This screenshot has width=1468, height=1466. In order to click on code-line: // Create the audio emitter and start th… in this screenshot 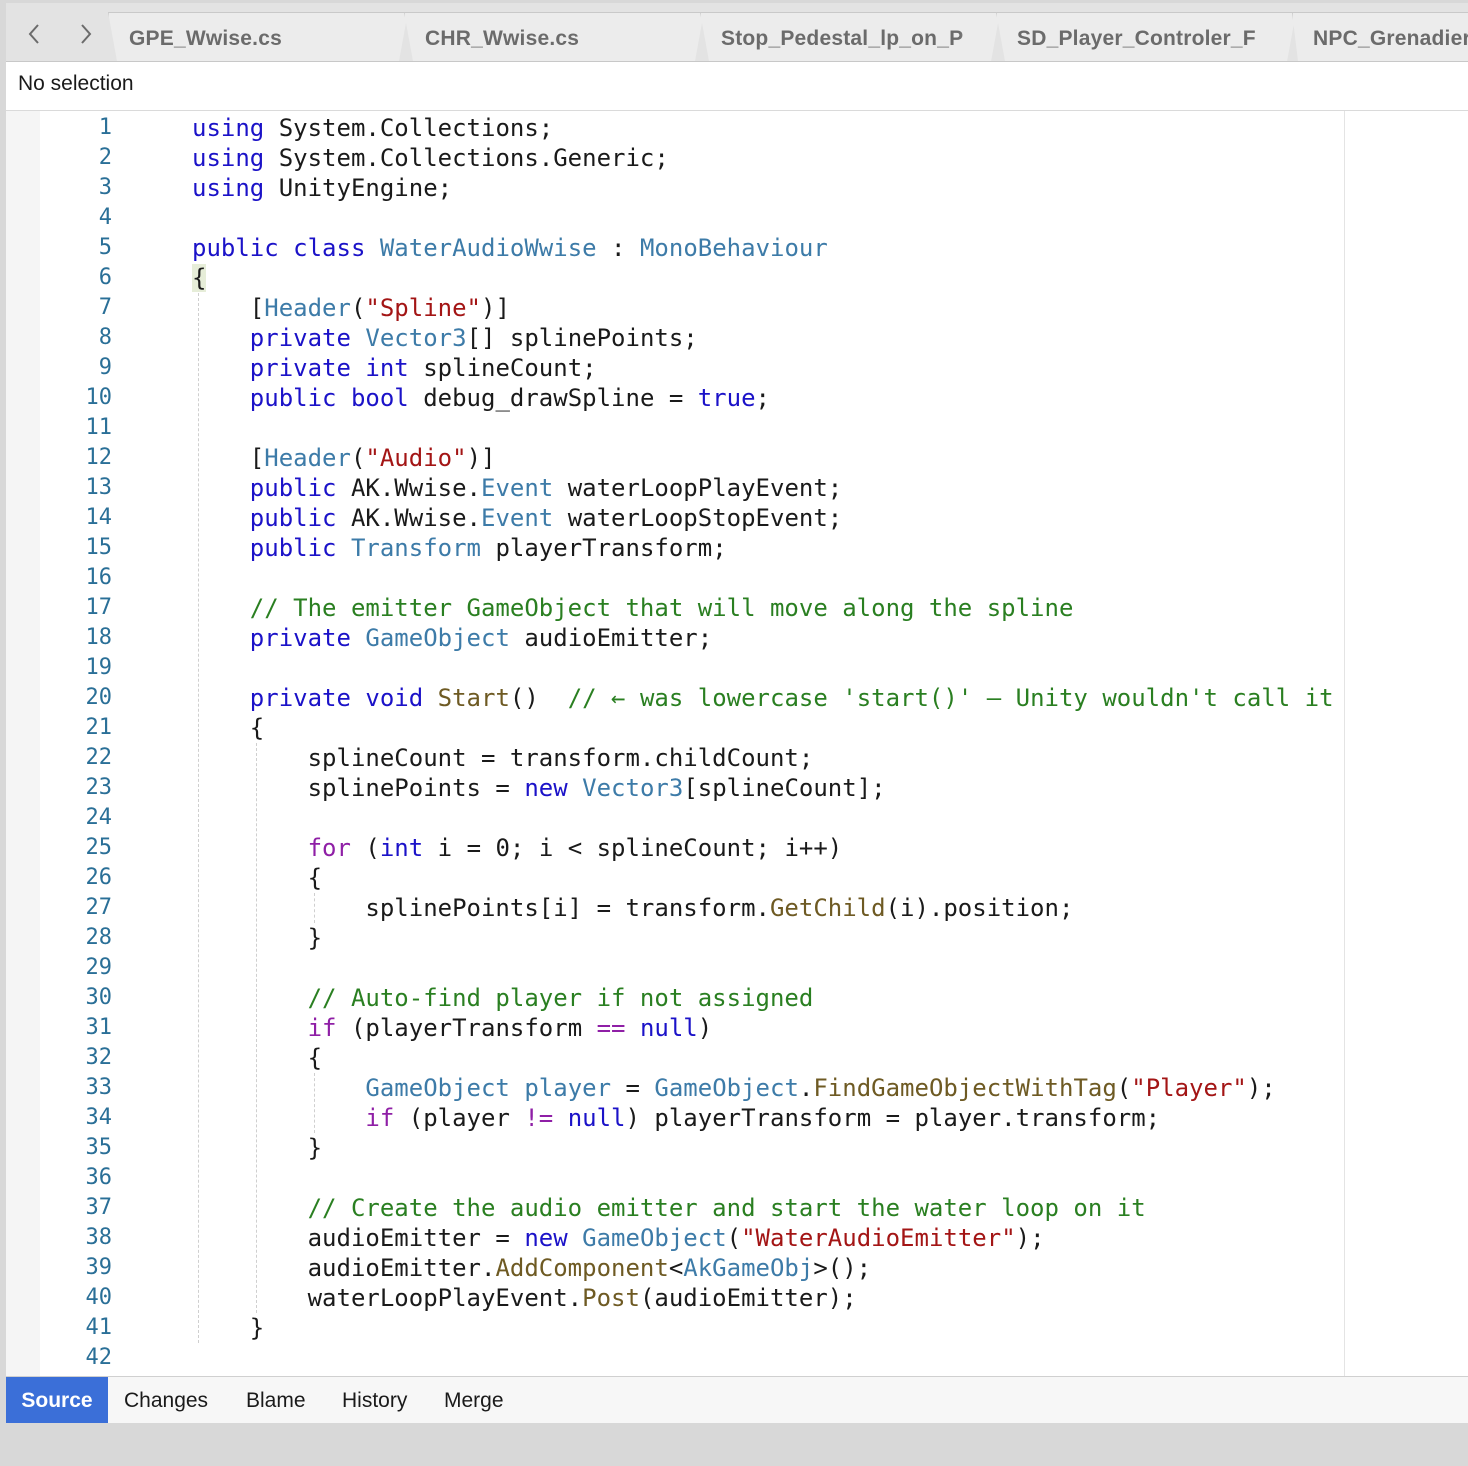, I will do `click(669, 1208)`.